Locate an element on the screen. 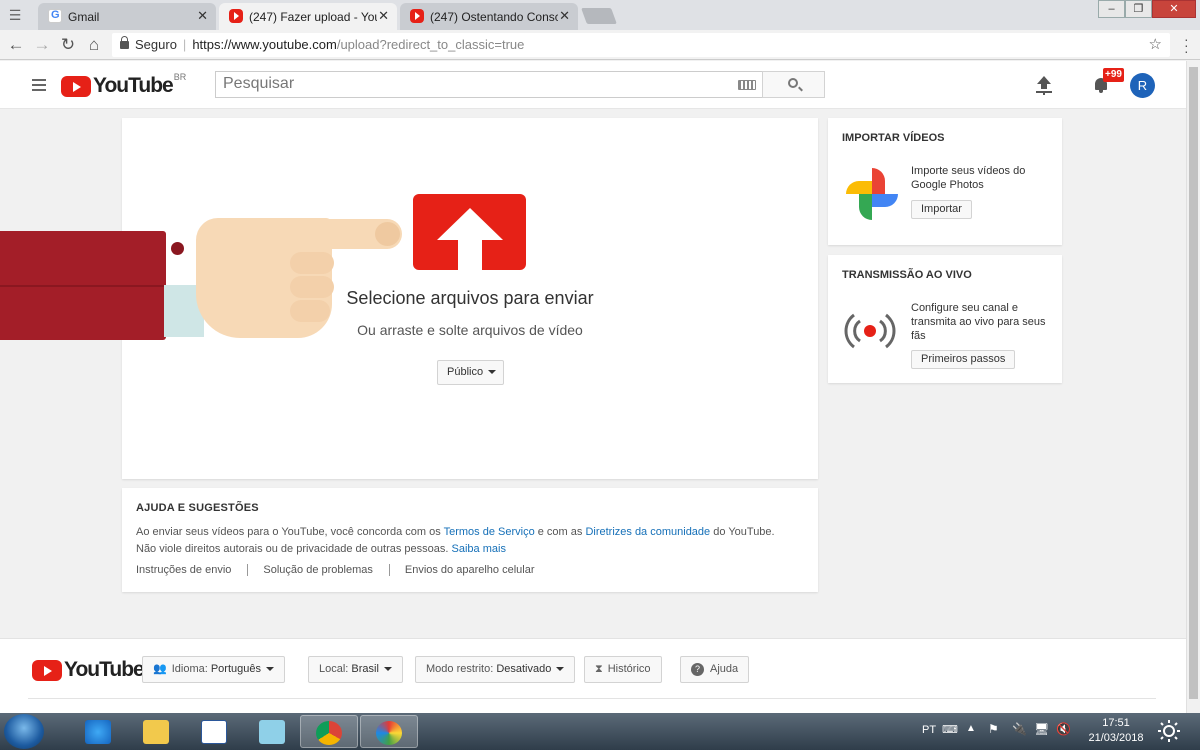 The width and height of the screenshot is (1200, 750). language-icon: 👥 is located at coordinates (160, 669).